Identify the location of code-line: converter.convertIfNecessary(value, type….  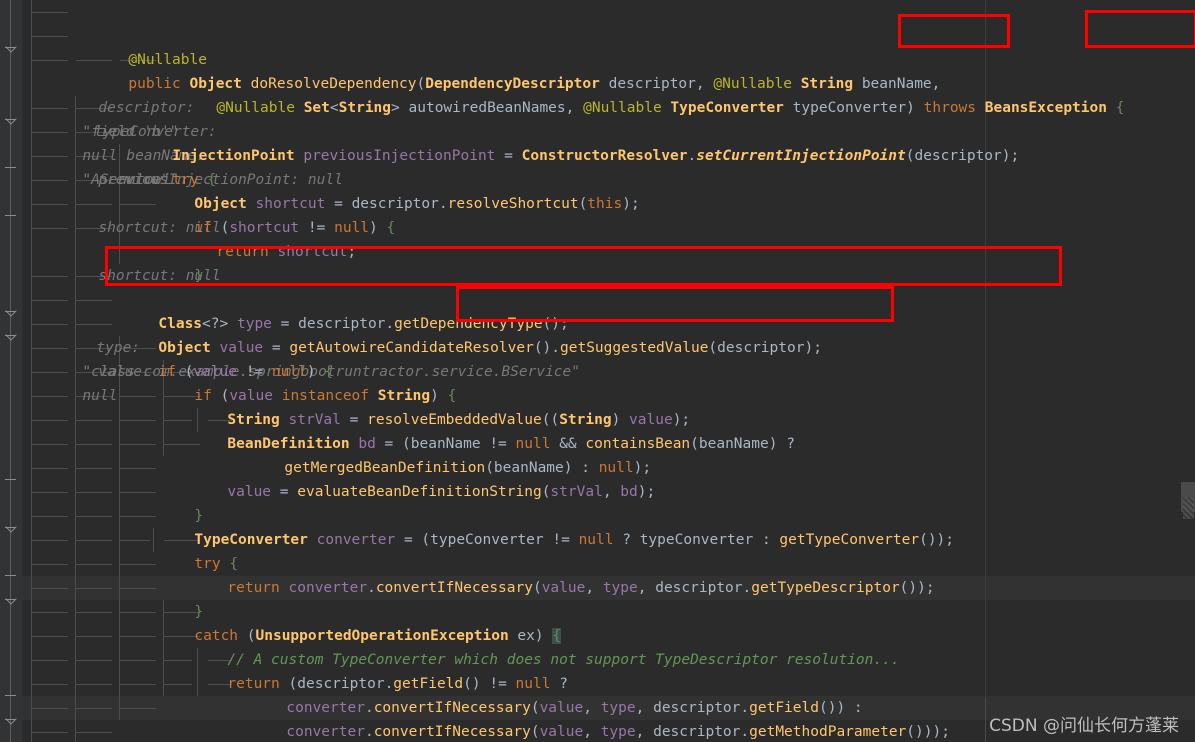
(608, 706).